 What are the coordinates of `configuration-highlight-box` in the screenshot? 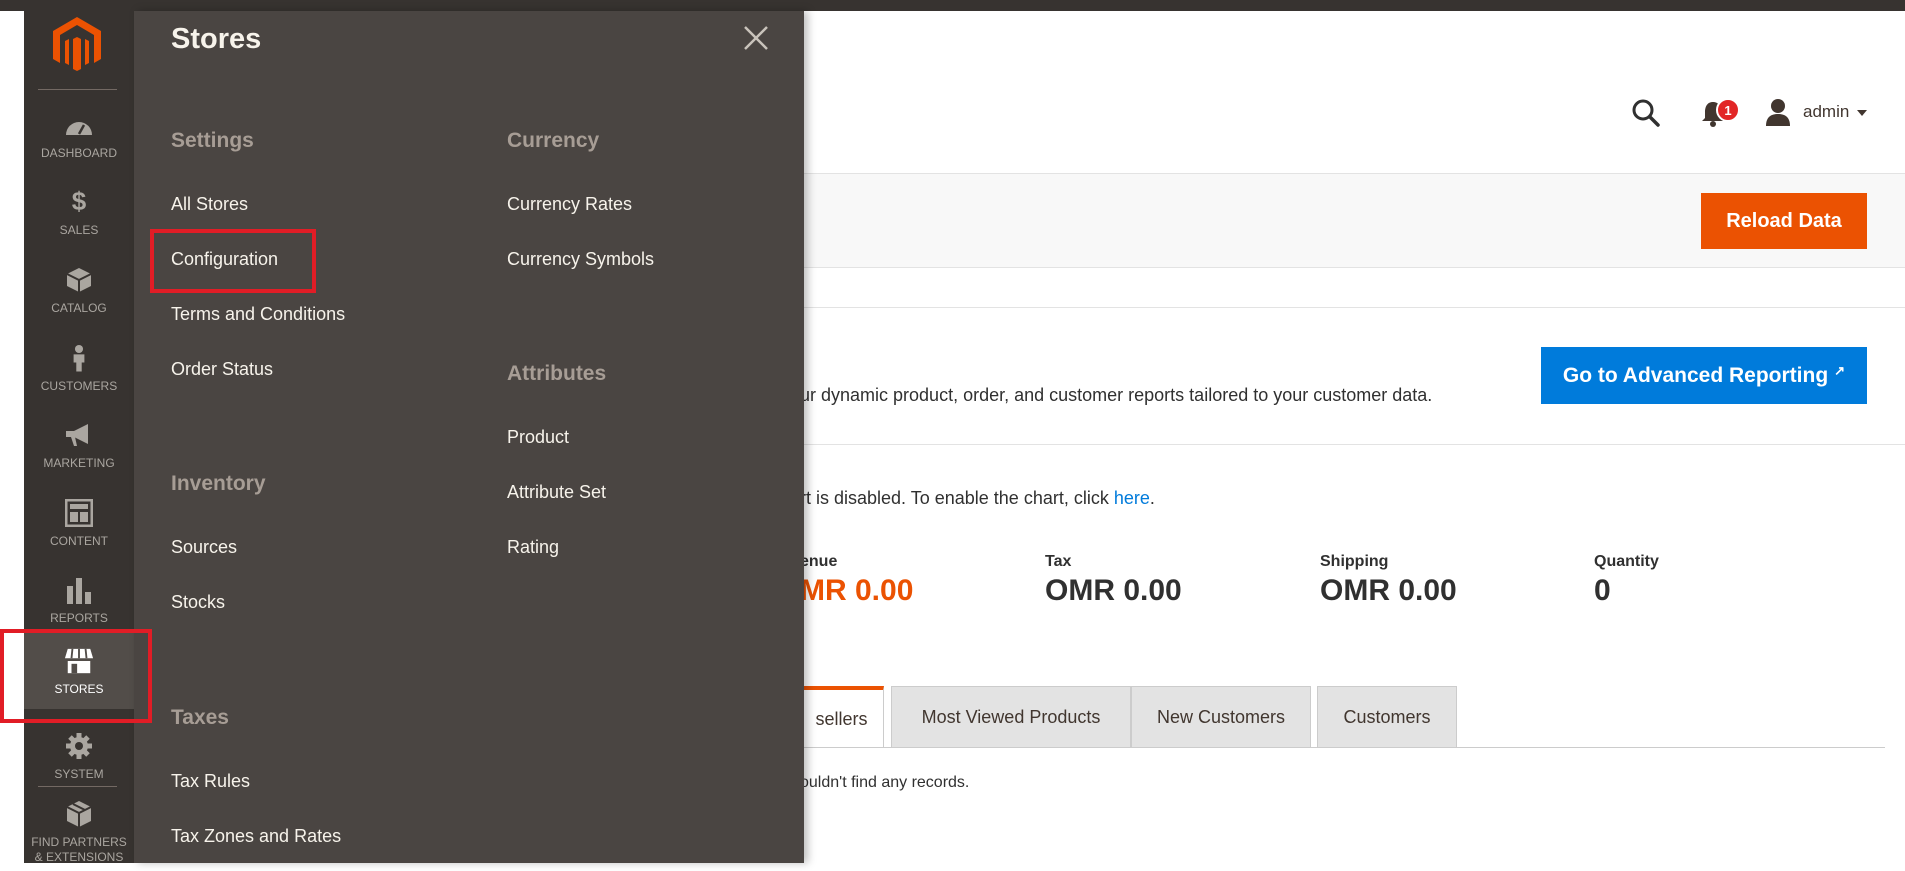 It's located at (233, 261).